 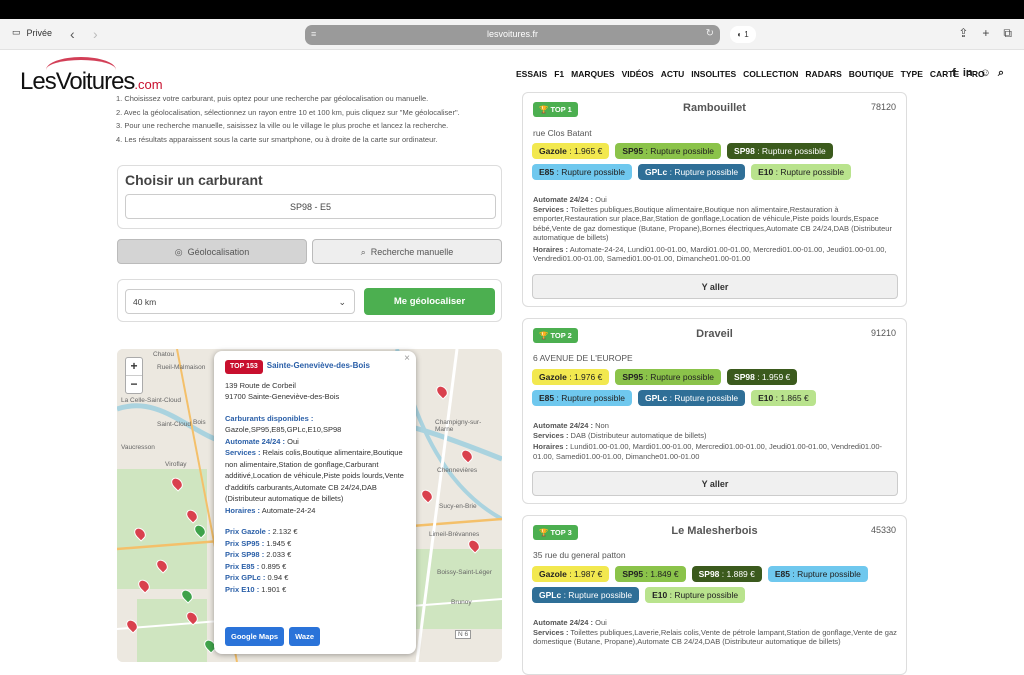 I want to click on zoom-out-button: −, so click(x=134, y=384).